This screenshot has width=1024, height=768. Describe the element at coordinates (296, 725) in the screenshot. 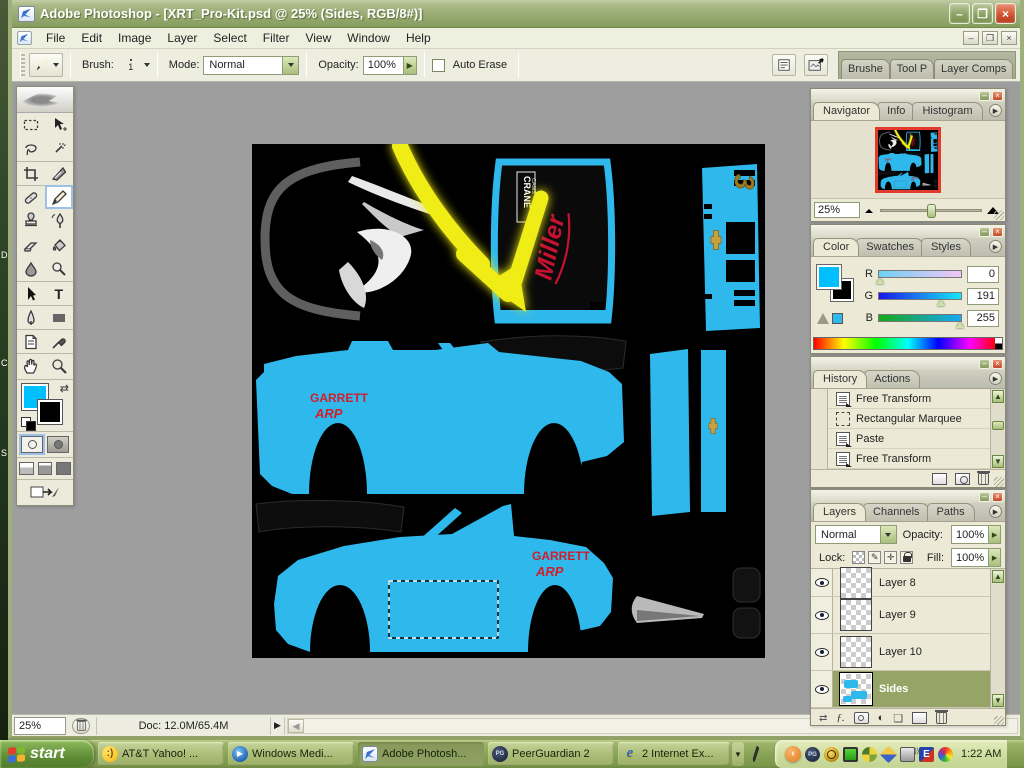

I see `scroll-left-arrow: ◀` at that location.